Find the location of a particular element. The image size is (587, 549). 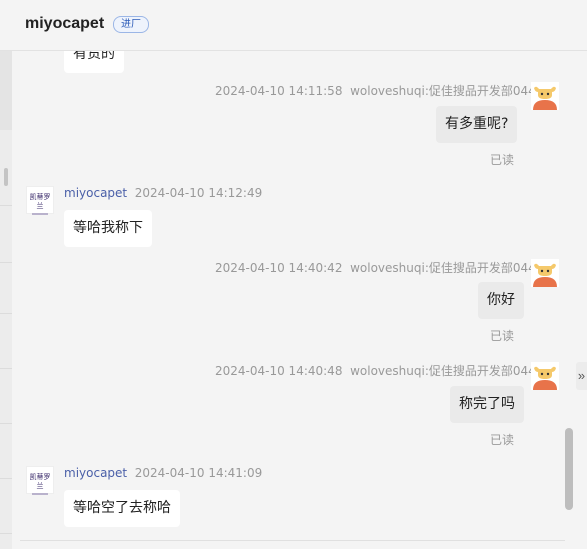

message-bubble-incoming: 等哈我称下 is located at coordinates (108, 228).